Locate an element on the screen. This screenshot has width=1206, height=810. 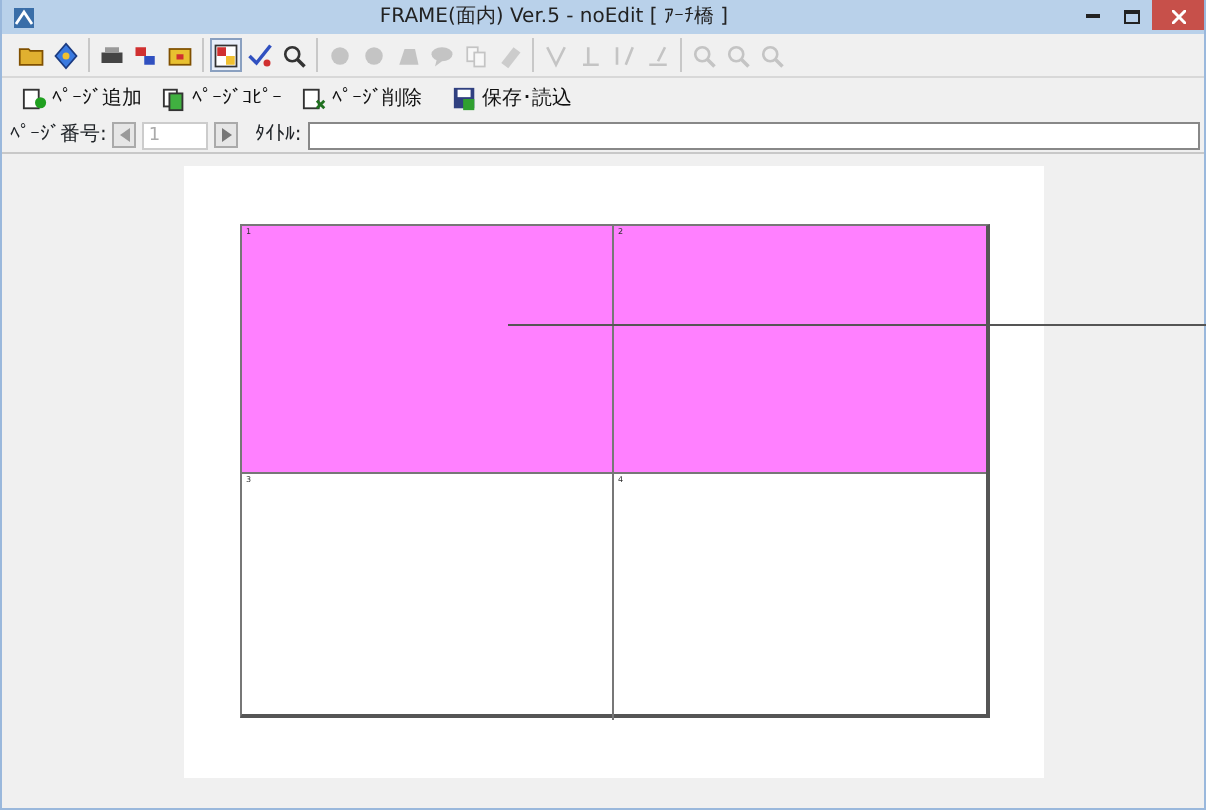
magnifier-icon is located at coordinates (294, 55).